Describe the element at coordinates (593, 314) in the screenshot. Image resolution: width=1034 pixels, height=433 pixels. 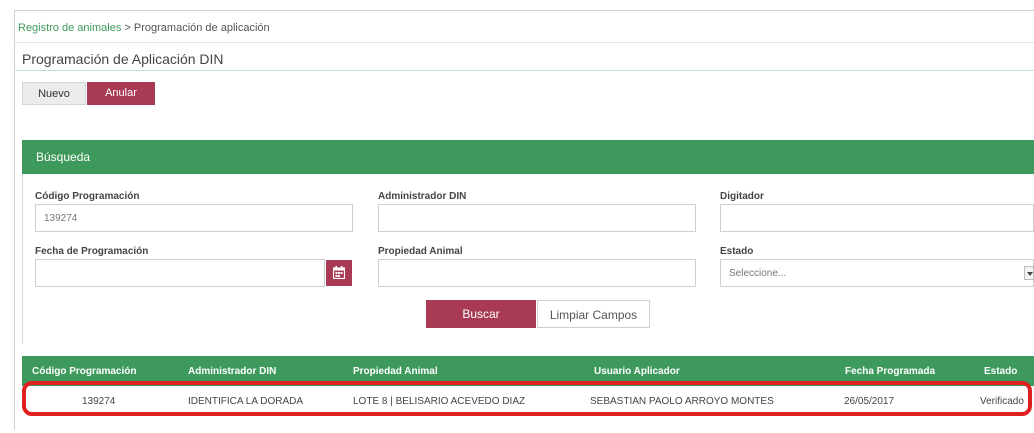
I see `limpiar-campos-button: Limpiar Campos` at that location.